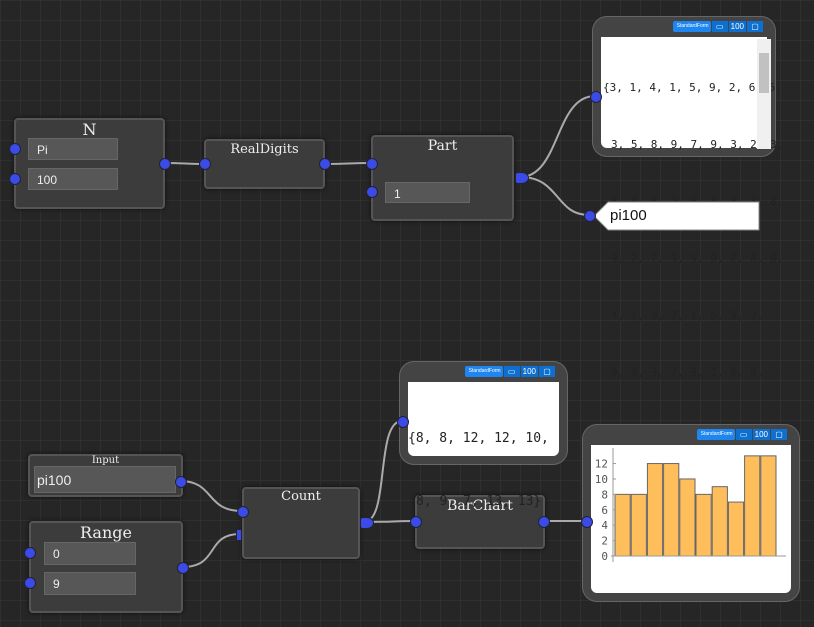  I want to click on digits-output-port, so click(596, 97).